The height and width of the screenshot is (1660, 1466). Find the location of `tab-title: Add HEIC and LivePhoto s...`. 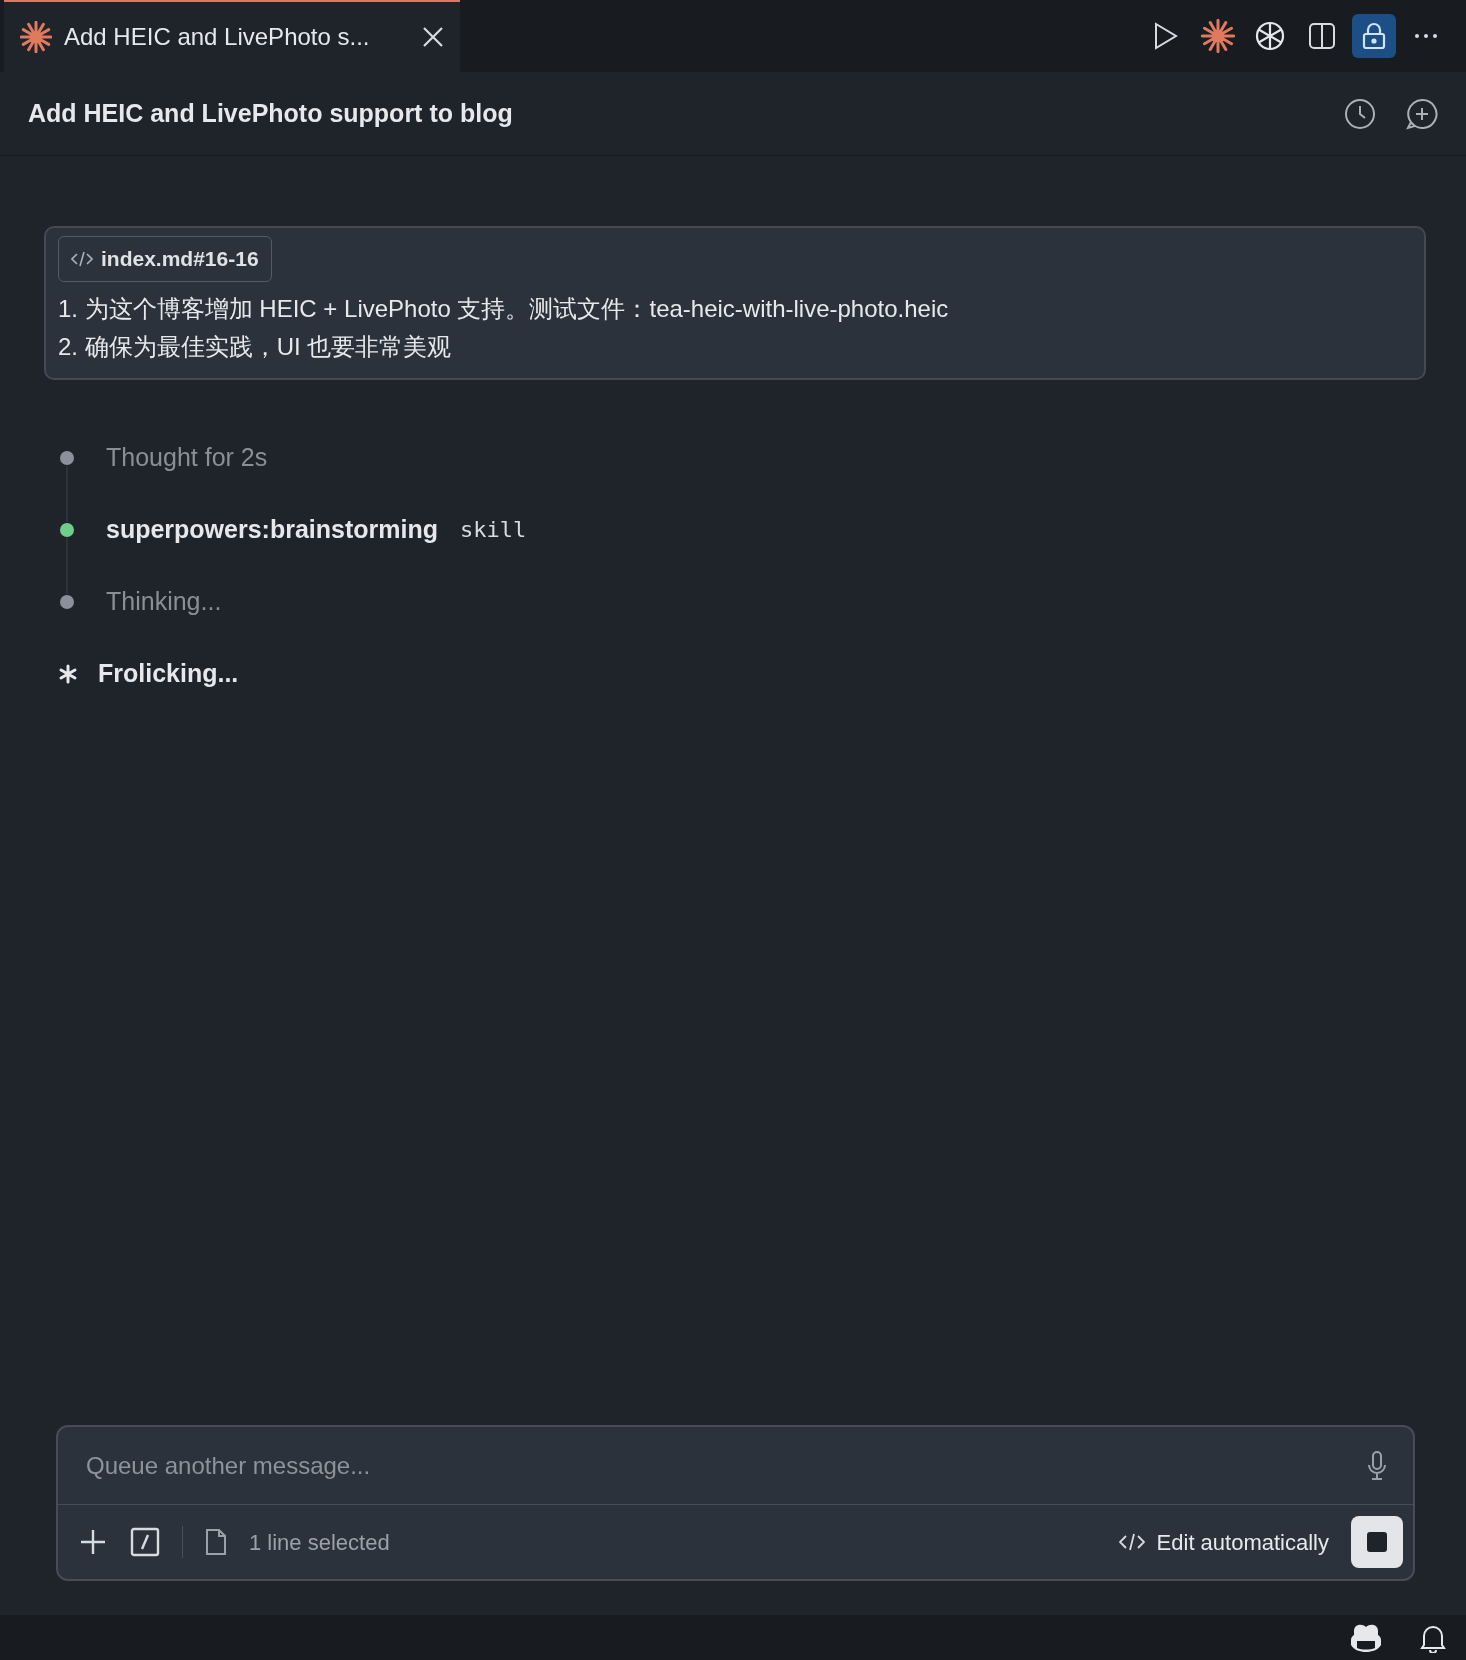

tab-title: Add HEIC and LivePhoto s... is located at coordinates (217, 37).